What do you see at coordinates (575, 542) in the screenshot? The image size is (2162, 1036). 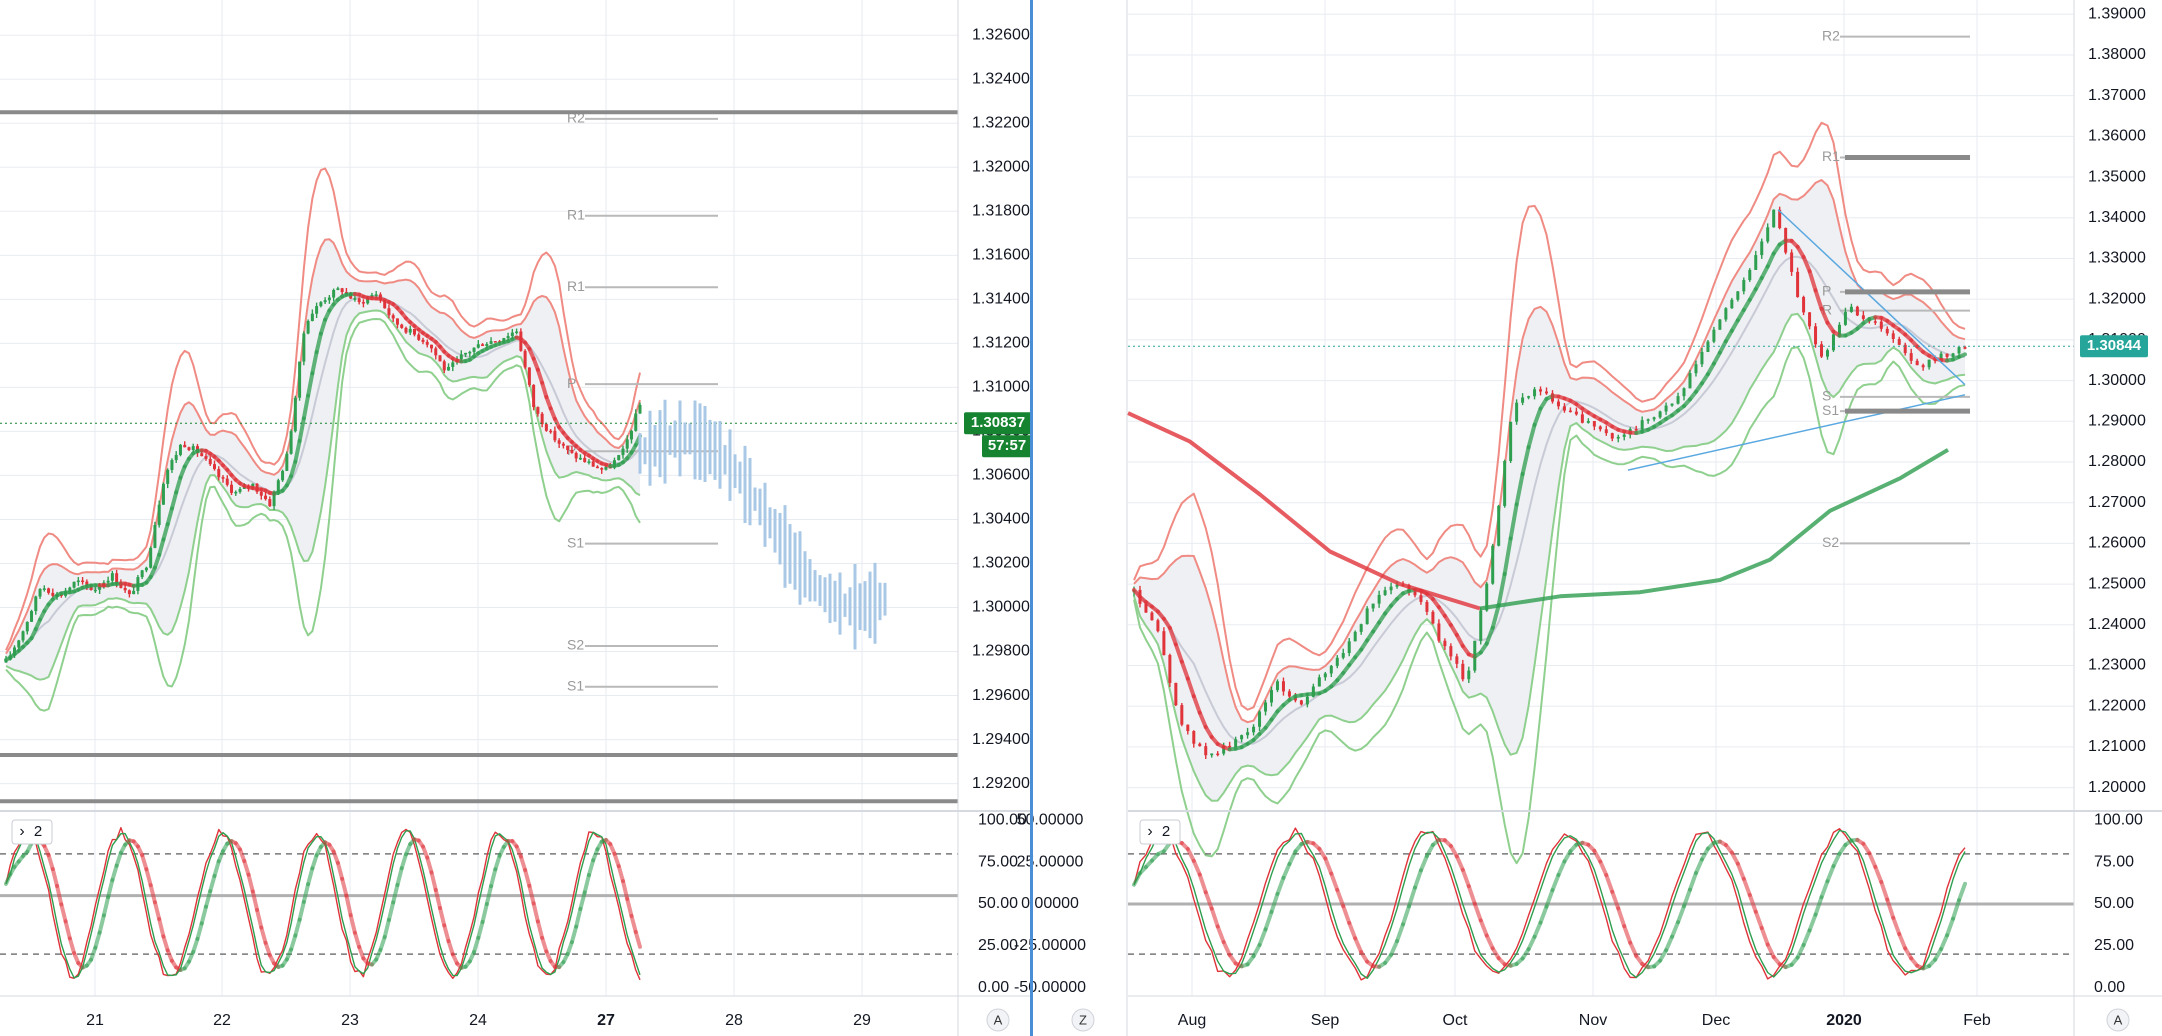 I see `pivot-label: S1` at bounding box center [575, 542].